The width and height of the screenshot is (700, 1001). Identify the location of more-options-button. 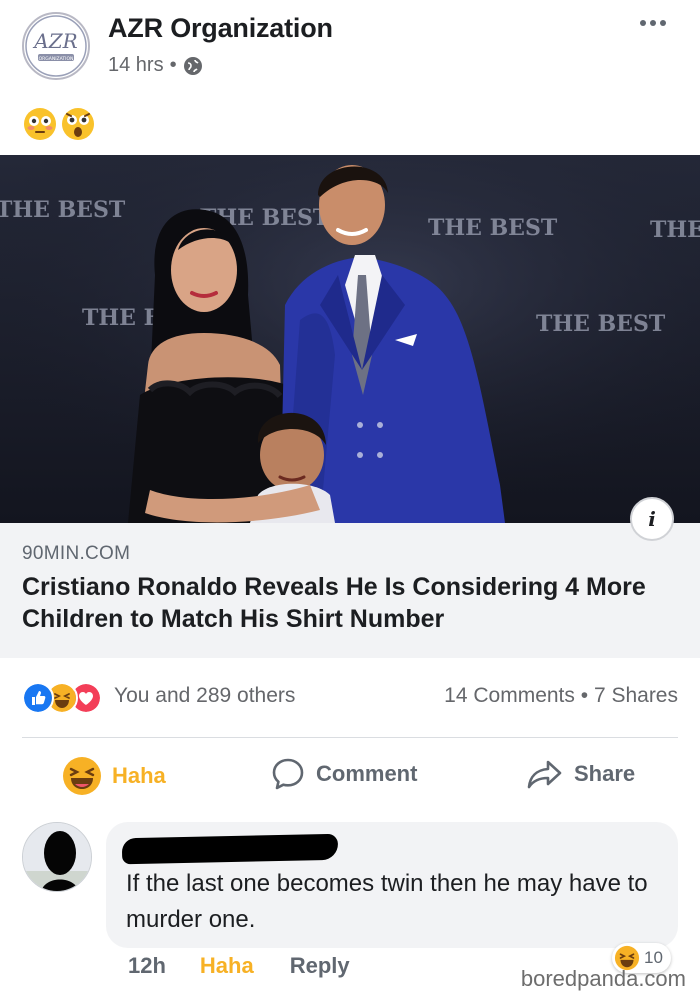
(653, 23).